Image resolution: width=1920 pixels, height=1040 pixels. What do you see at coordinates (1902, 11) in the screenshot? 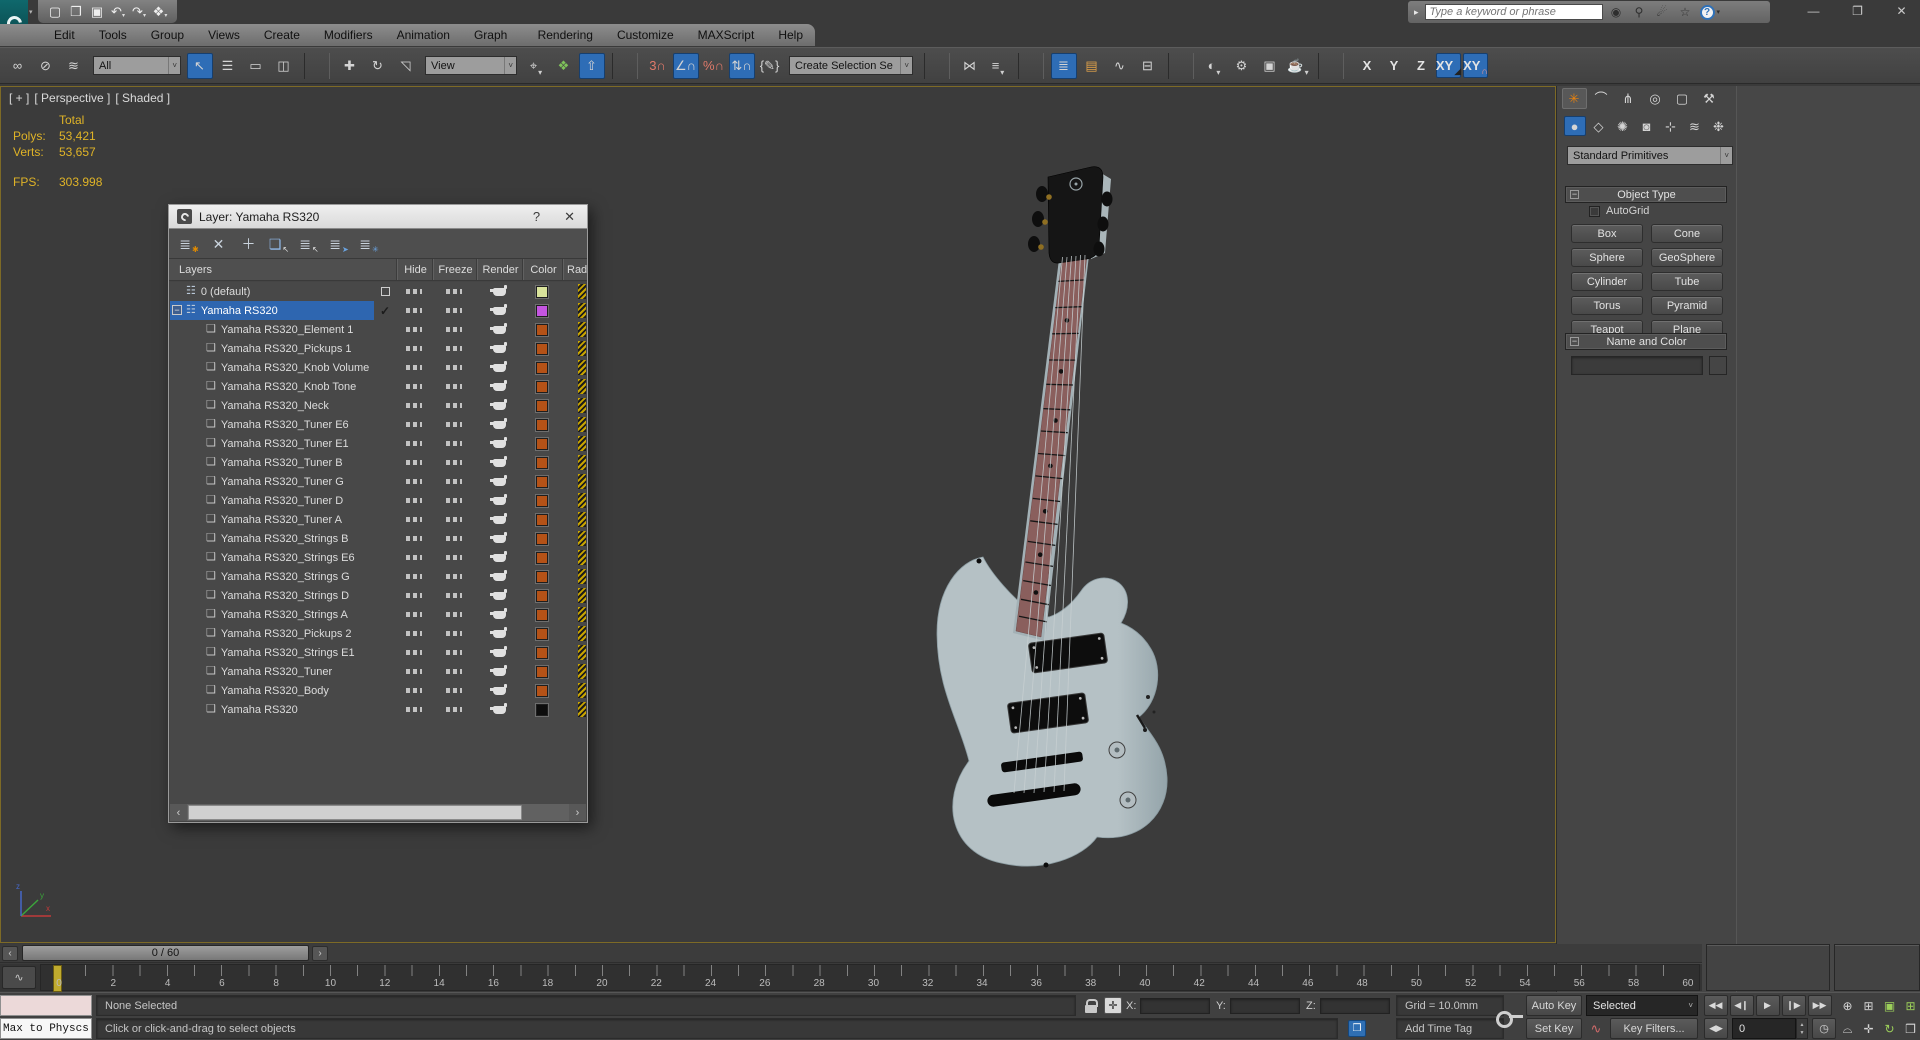
I see `close-button: ✕` at bounding box center [1902, 11].